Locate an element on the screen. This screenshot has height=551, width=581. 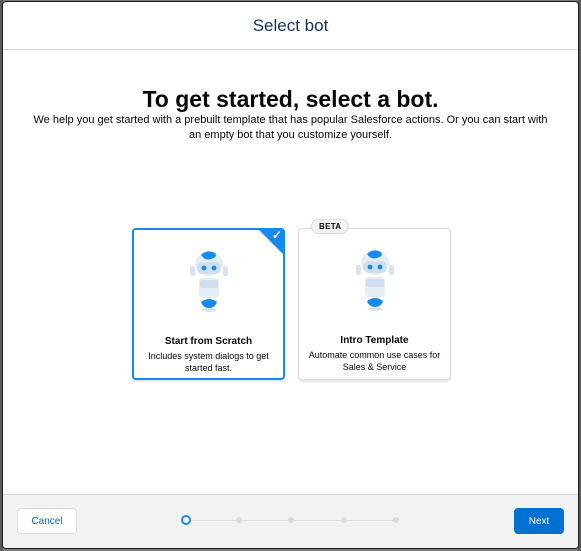
modal-header: Select bot is located at coordinates (290, 26).